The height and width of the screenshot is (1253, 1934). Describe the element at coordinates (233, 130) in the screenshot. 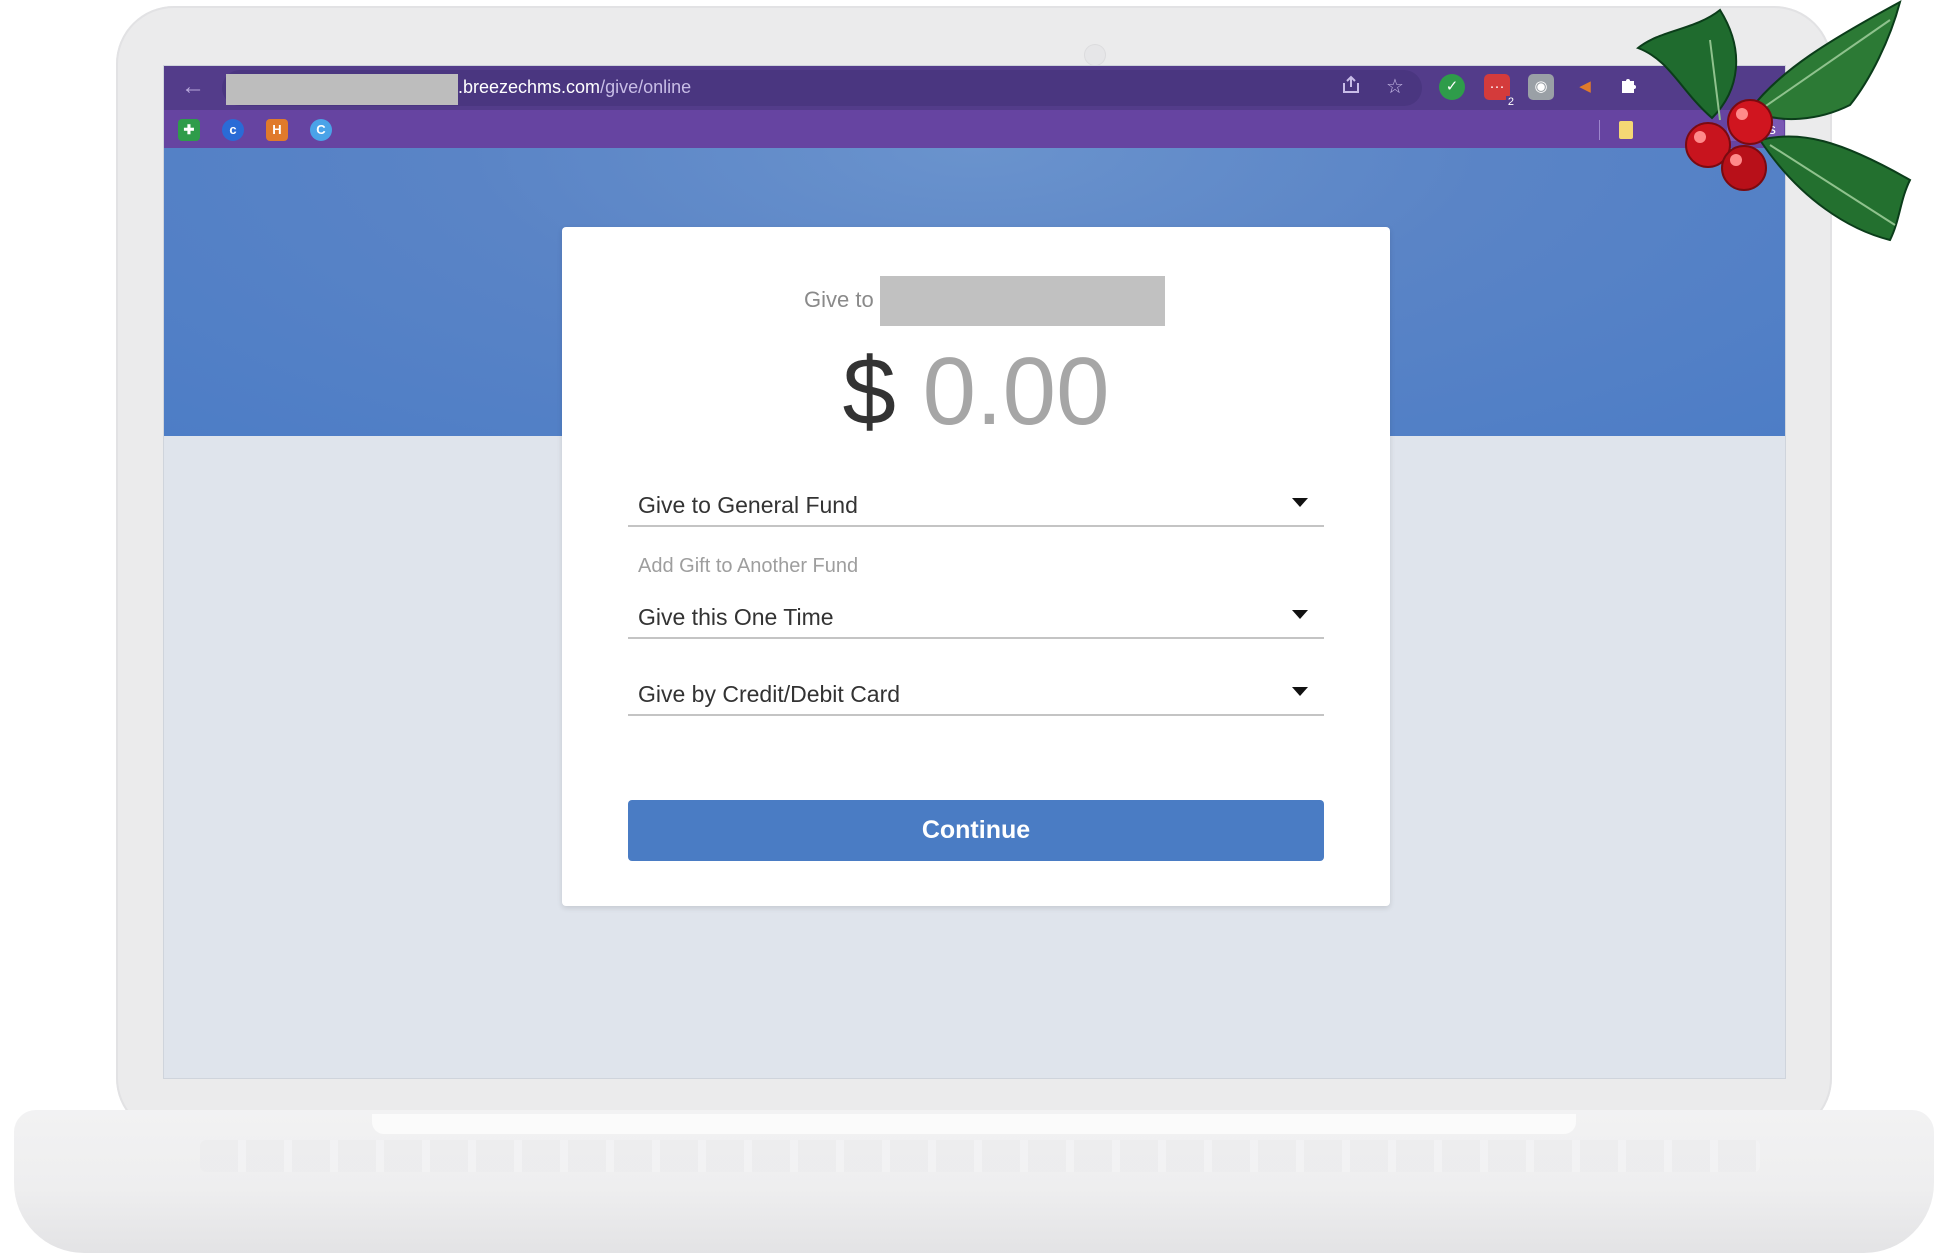

I see `bookmark-c-icon: c` at that location.